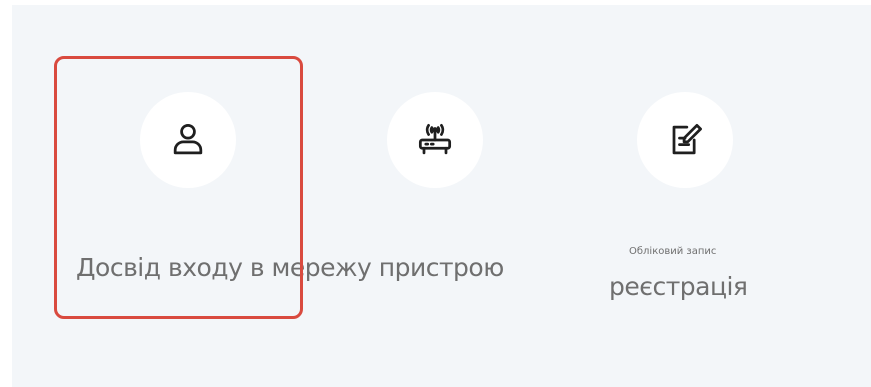  I want to click on user-icon, so click(188, 139).